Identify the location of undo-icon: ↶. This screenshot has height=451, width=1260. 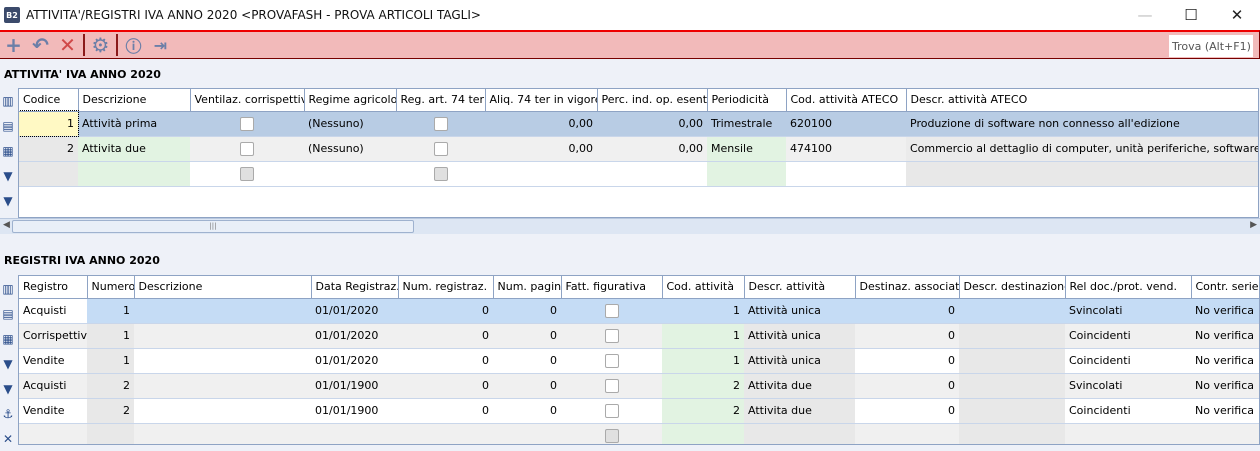
(40, 45).